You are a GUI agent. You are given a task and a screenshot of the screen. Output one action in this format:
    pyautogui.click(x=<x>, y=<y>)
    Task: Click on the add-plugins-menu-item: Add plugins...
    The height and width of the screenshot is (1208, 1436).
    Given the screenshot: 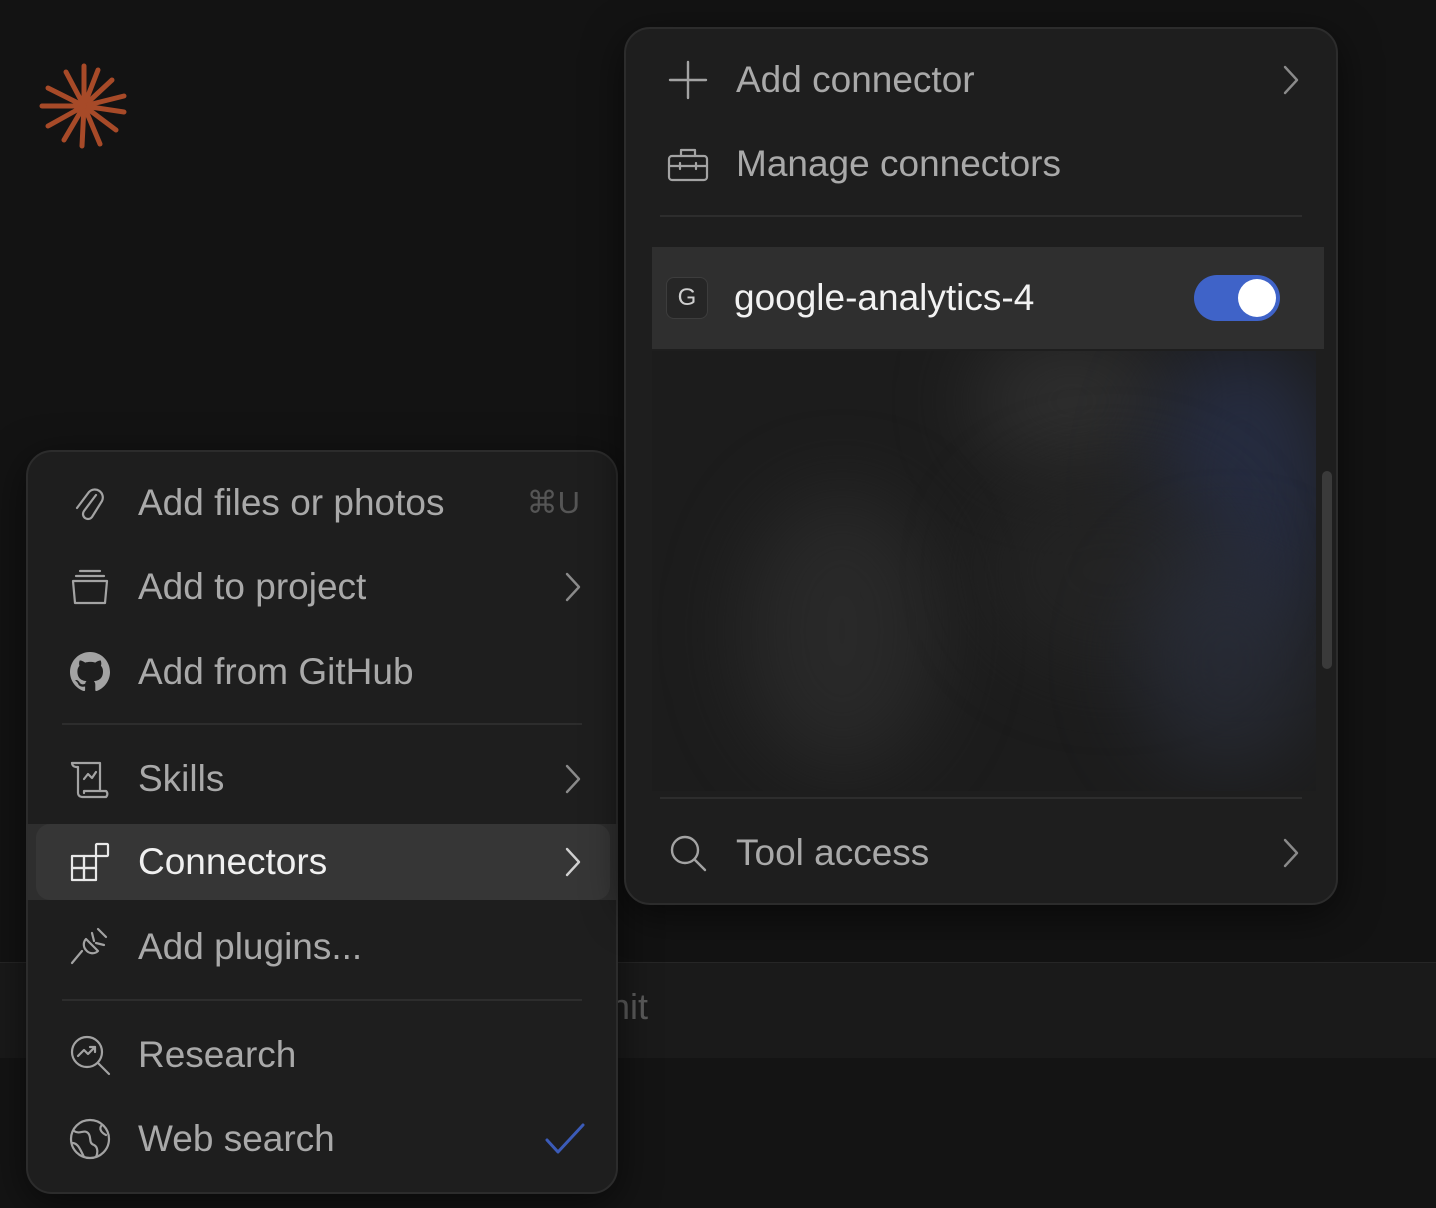 What is the action you would take?
    pyautogui.click(x=322, y=947)
    